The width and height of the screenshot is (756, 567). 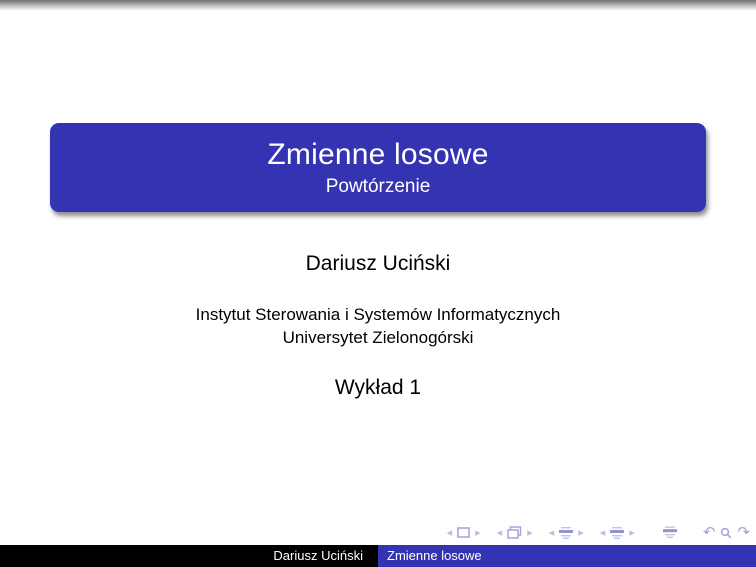 I want to click on document-icon, so click(x=669, y=532).